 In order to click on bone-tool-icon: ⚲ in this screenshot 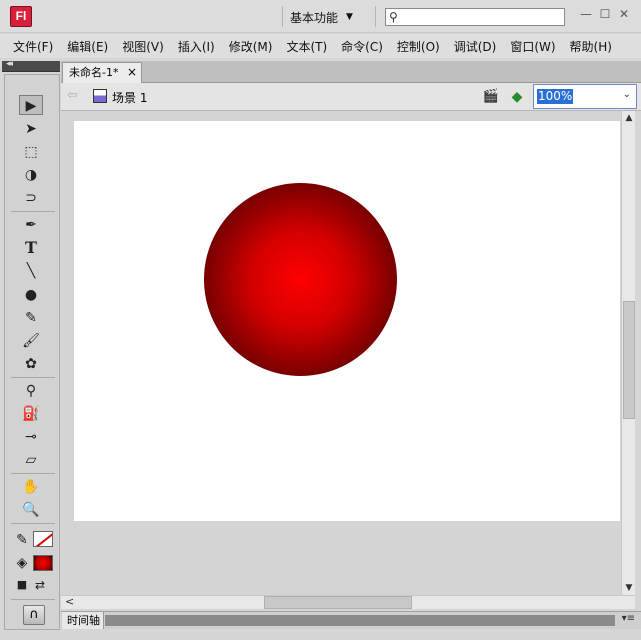, I will do `click(31, 391)`.